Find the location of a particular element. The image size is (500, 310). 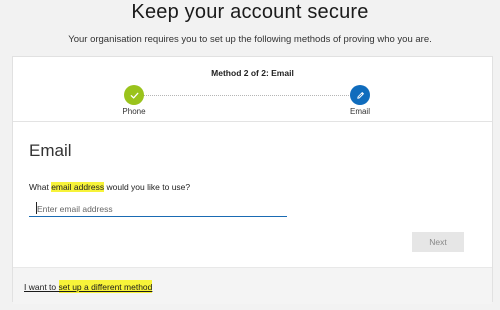

step-email-label: Email is located at coordinates (359, 111).